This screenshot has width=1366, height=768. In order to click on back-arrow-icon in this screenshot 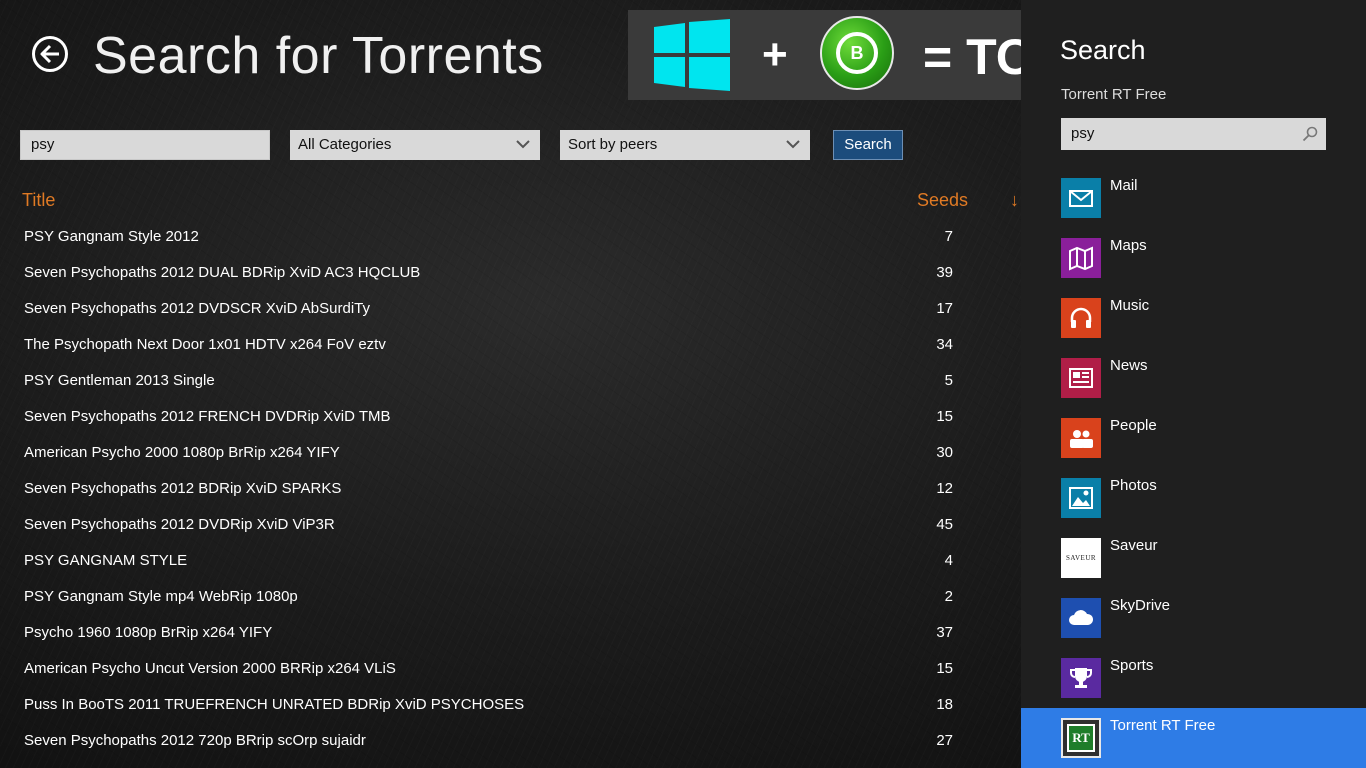, I will do `click(49, 54)`.